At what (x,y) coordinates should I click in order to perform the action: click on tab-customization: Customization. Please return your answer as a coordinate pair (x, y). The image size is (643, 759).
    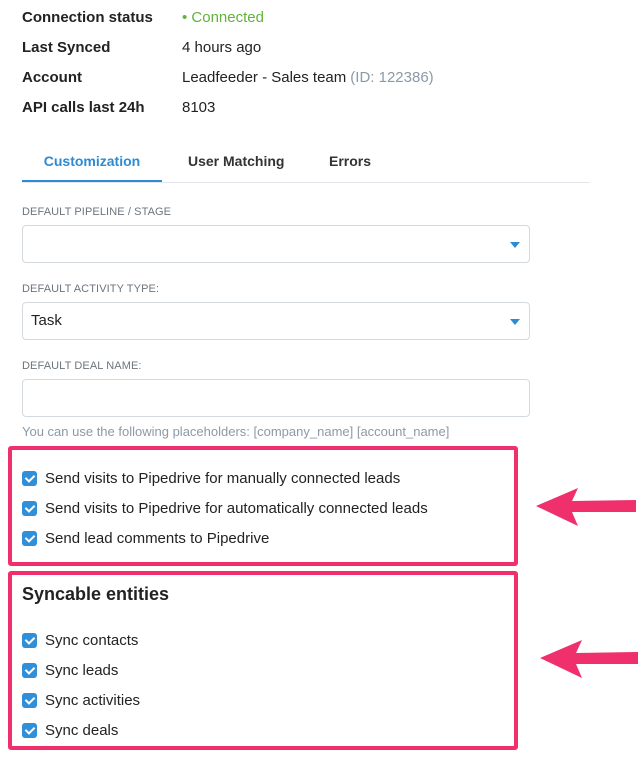
    Looking at the image, I should click on (92, 162).